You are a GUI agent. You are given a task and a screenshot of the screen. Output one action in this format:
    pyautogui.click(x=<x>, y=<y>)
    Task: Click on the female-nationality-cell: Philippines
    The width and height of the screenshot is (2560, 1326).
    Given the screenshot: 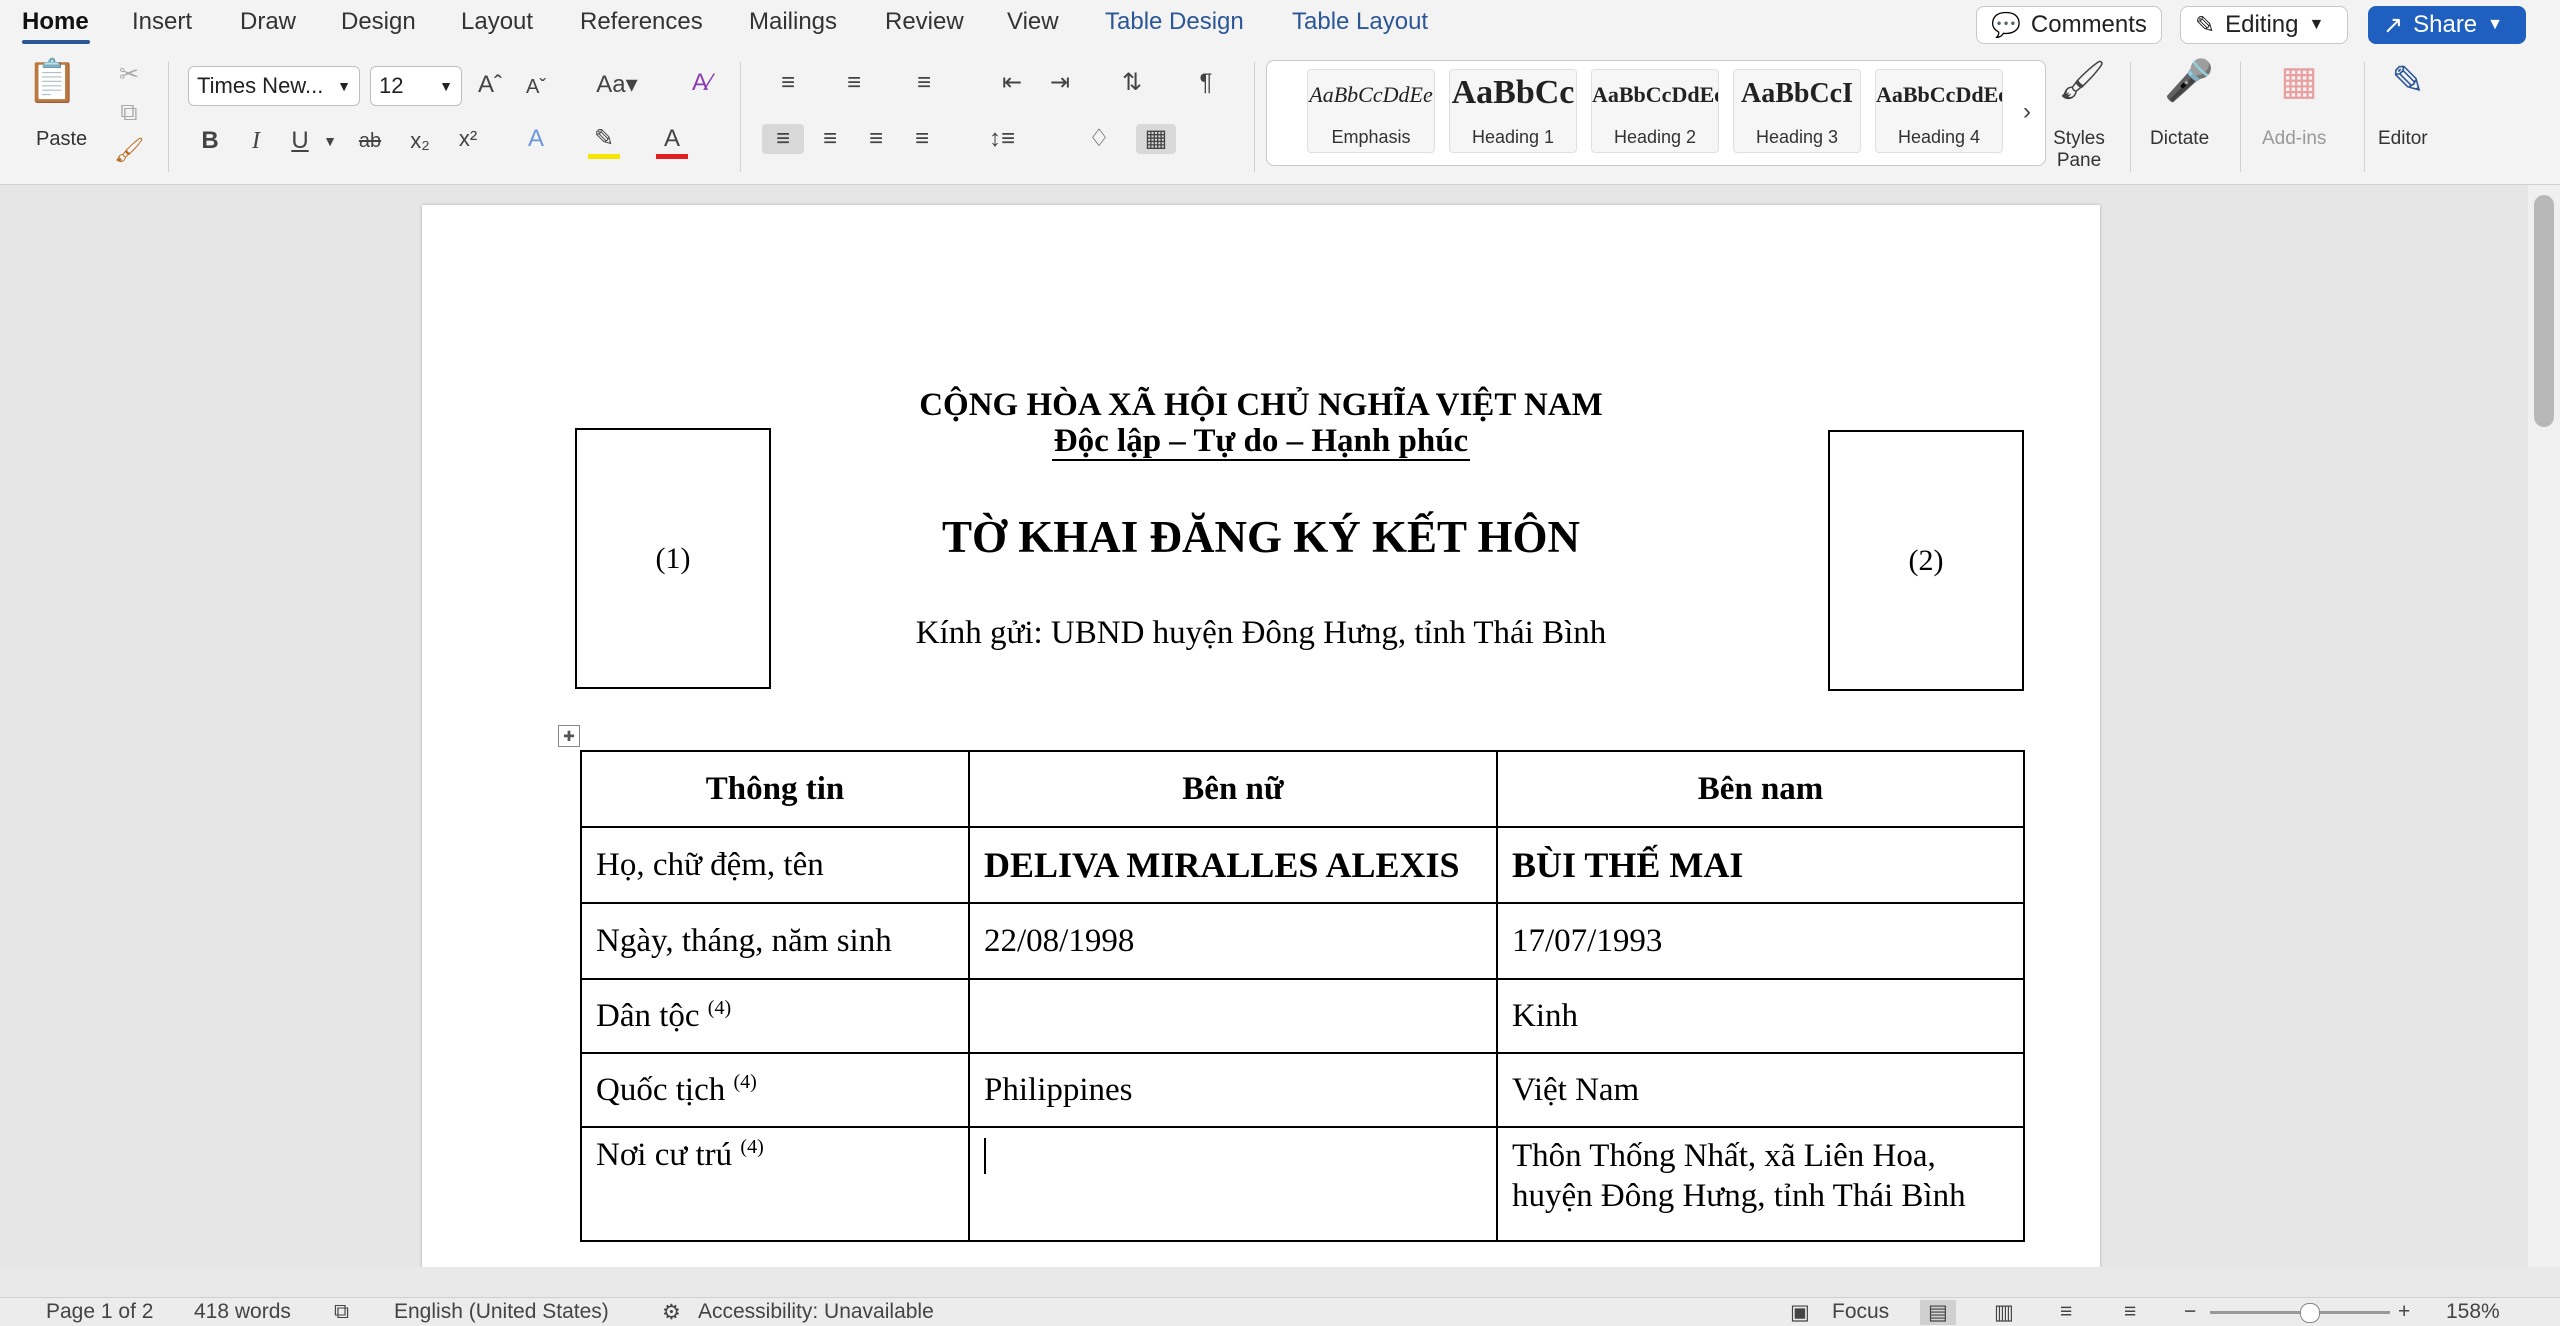 What is the action you would take?
    pyautogui.click(x=1233, y=1090)
    